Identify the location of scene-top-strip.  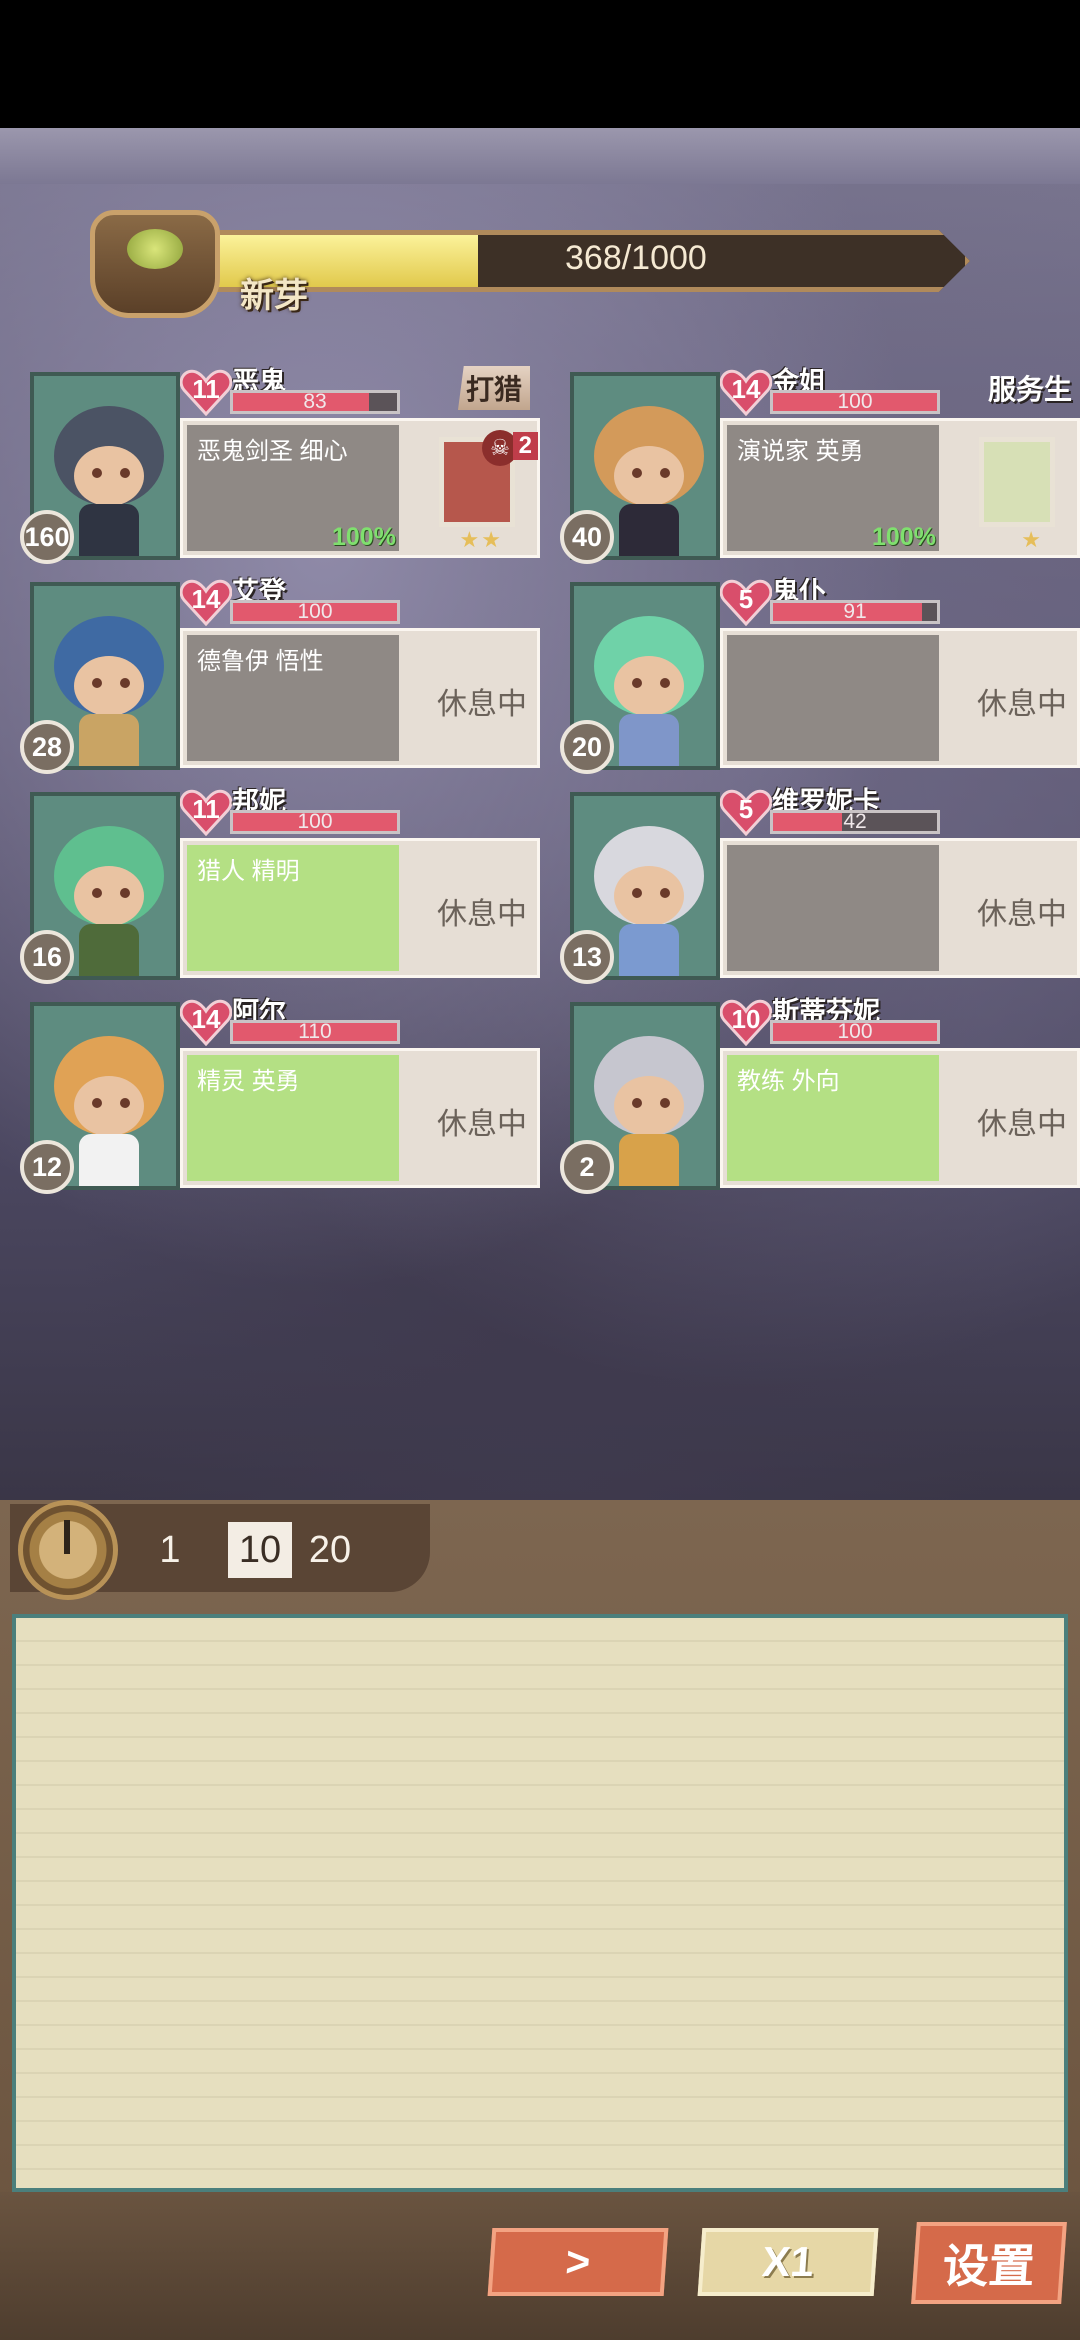
(540, 156).